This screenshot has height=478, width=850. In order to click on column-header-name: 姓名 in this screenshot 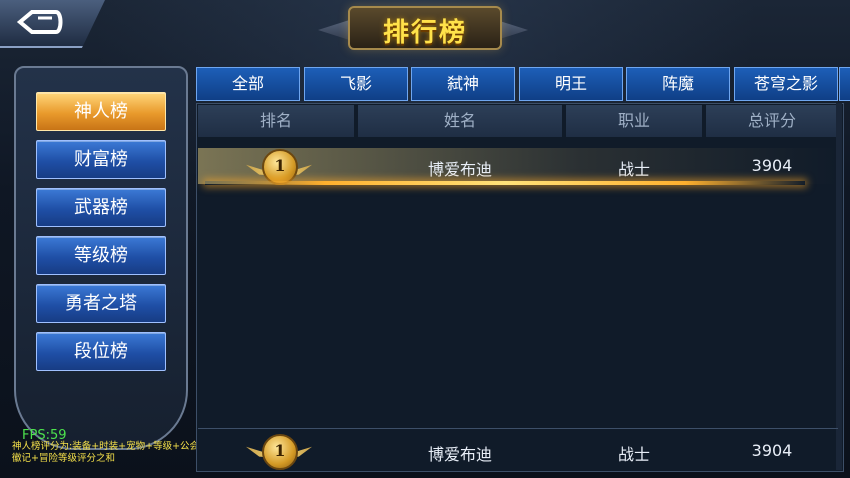, I will do `click(460, 121)`.